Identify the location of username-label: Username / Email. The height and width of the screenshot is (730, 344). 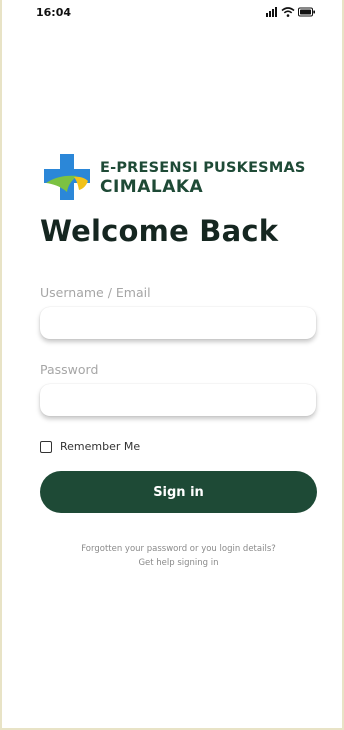
(95, 292).